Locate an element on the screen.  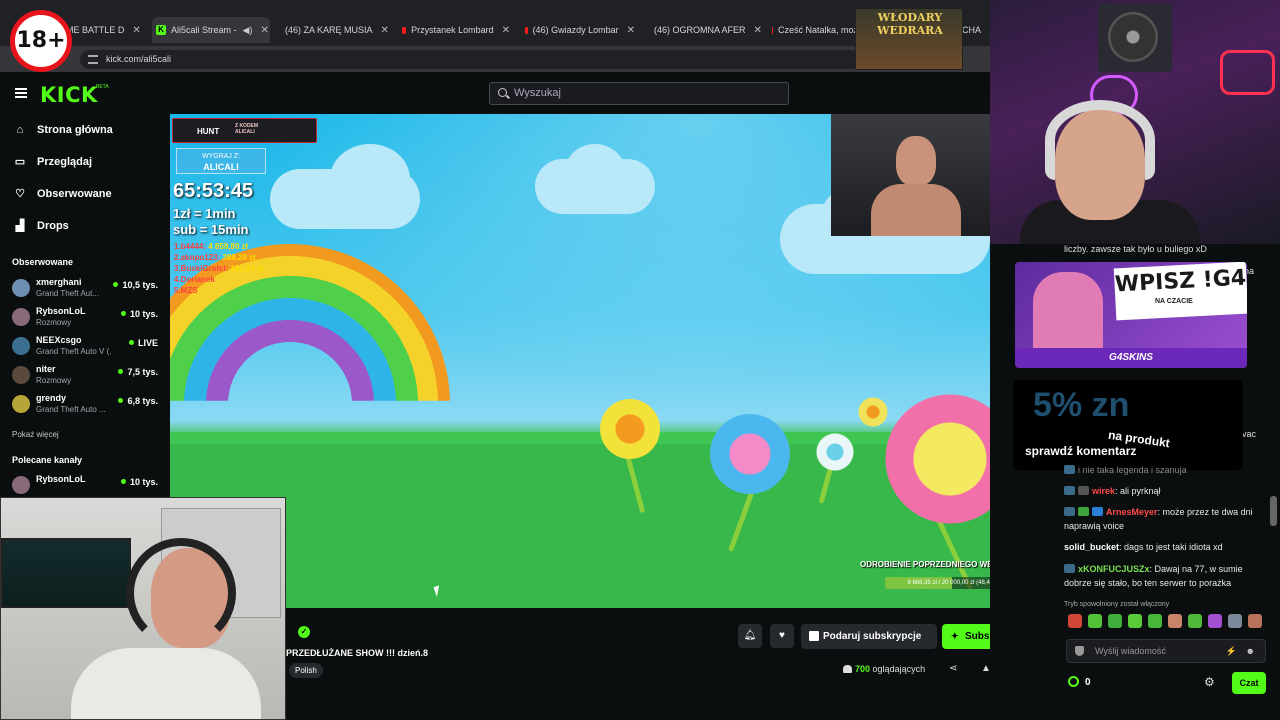
speaker-icon: ◀) is located at coordinates (248, 30).